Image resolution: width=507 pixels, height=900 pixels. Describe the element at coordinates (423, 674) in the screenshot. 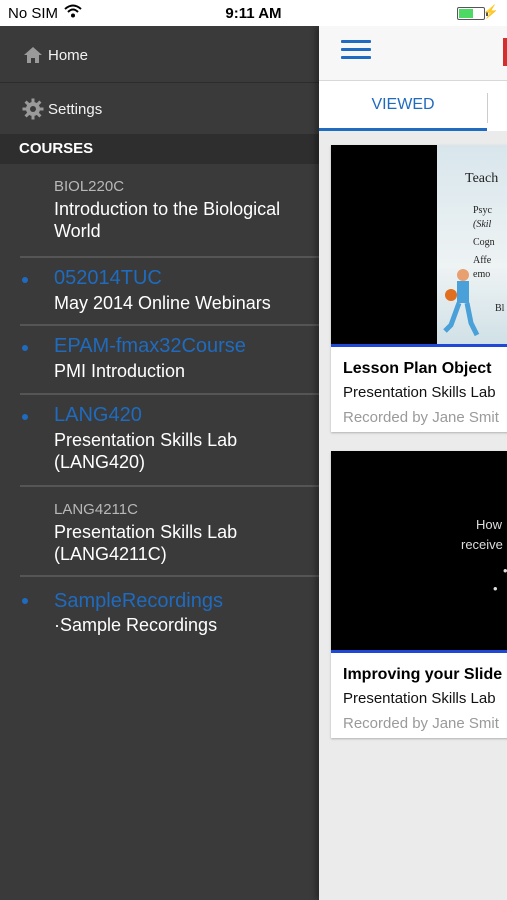

I see `recording-title: Improving your Slide` at that location.